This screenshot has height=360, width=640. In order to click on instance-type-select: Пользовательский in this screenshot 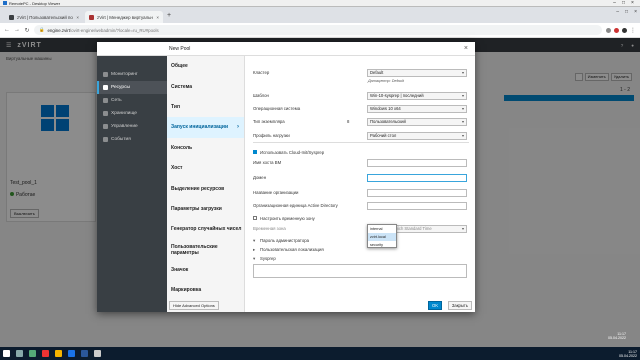, I will do `click(417, 122)`.